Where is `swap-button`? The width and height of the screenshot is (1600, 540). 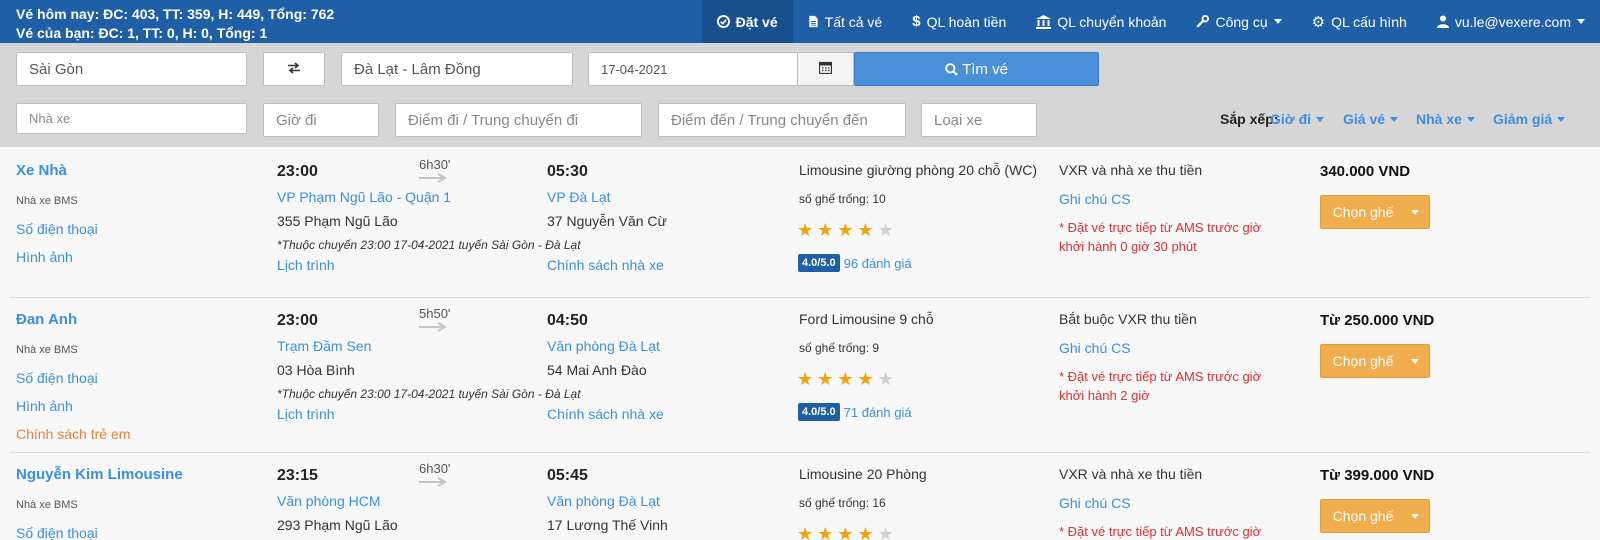
swap-button is located at coordinates (294, 69).